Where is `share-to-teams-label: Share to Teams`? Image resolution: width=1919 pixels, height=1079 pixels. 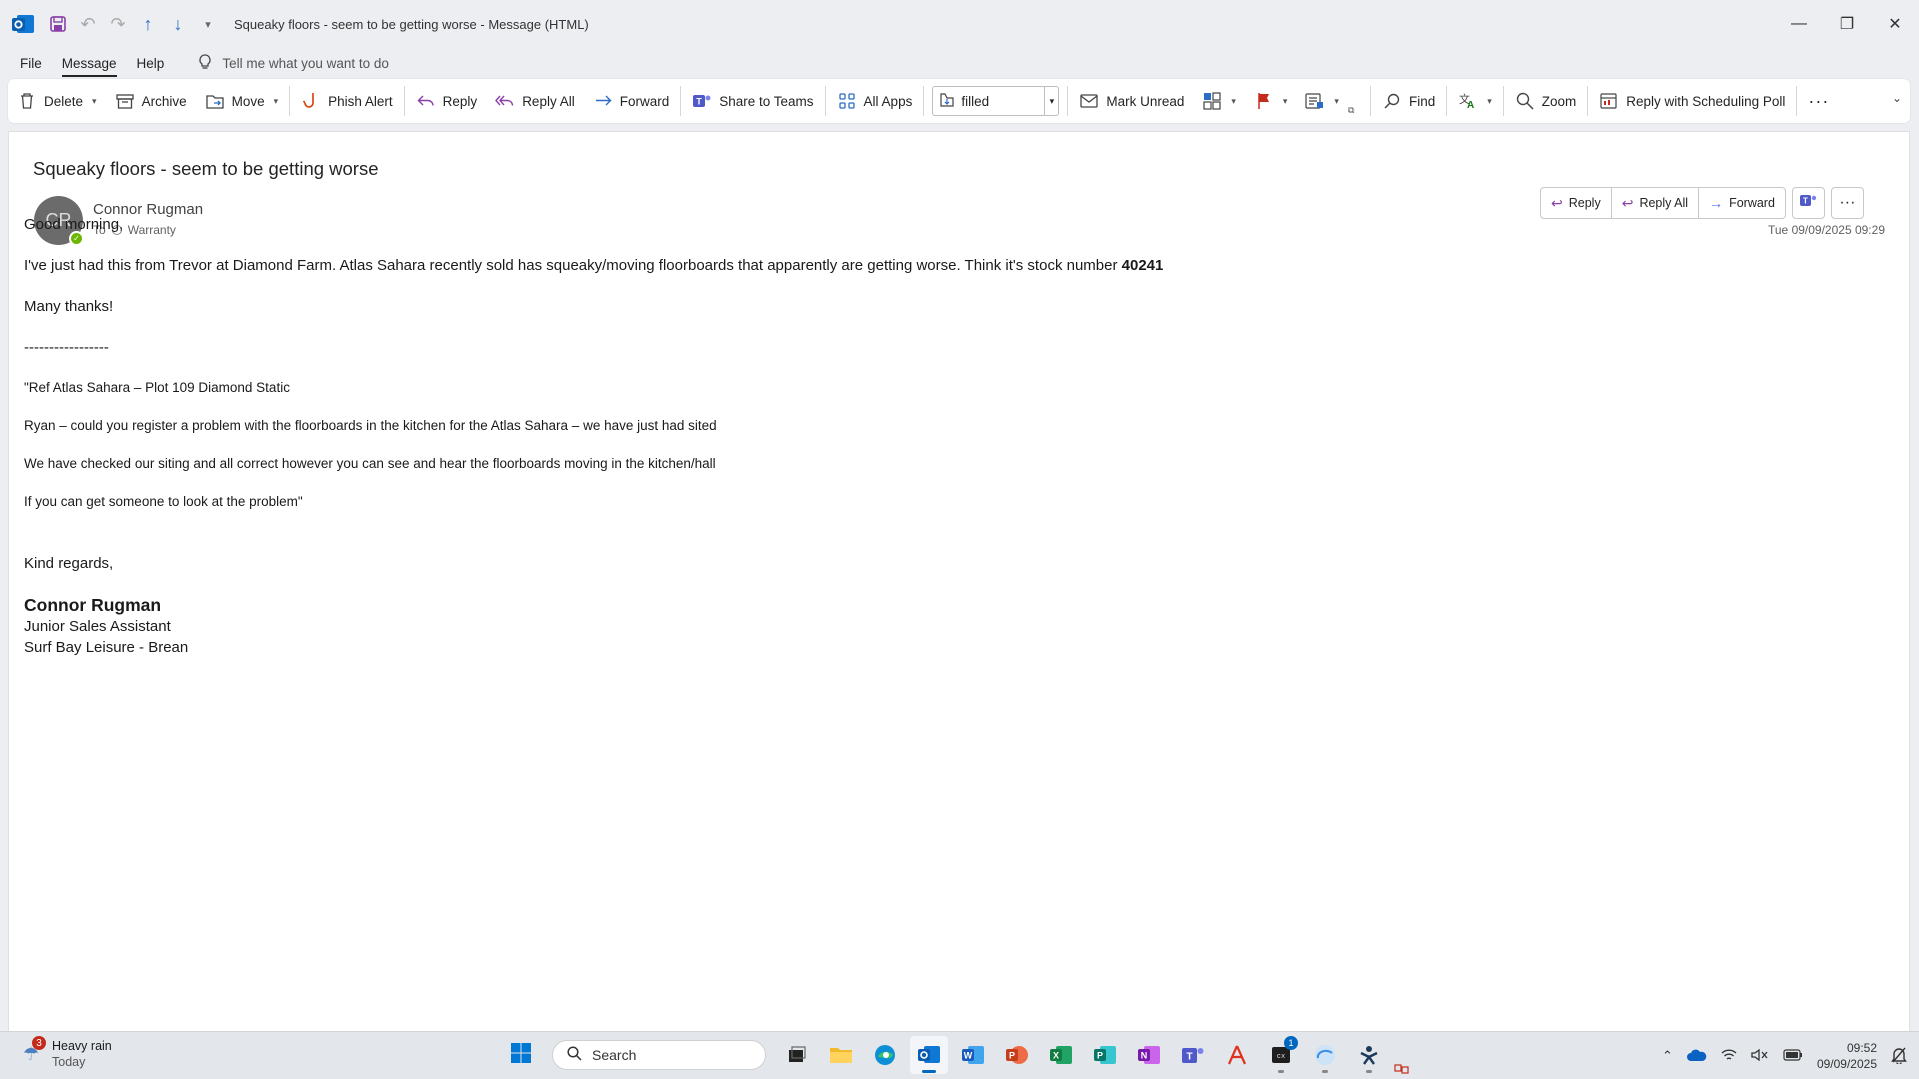
share-to-teams-label: Share to Teams is located at coordinates (766, 101).